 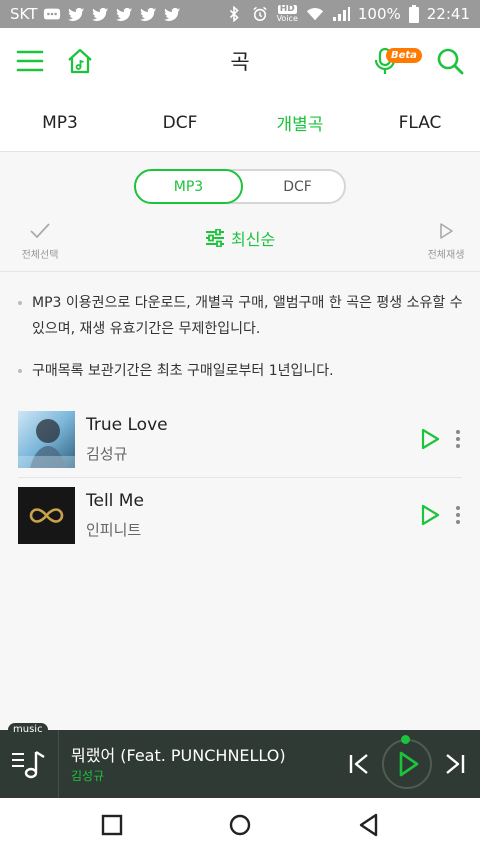 What do you see at coordinates (28, 730) in the screenshot?
I see `music-badge: music` at bounding box center [28, 730].